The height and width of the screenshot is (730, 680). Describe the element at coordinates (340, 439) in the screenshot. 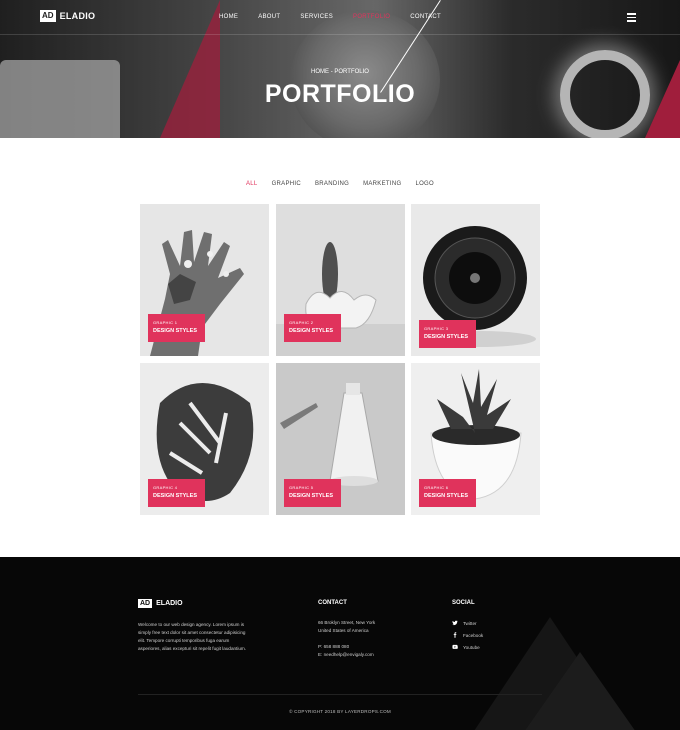

I see `portfolio-card: GRAPHIC 5 DESIGN STYLES` at that location.